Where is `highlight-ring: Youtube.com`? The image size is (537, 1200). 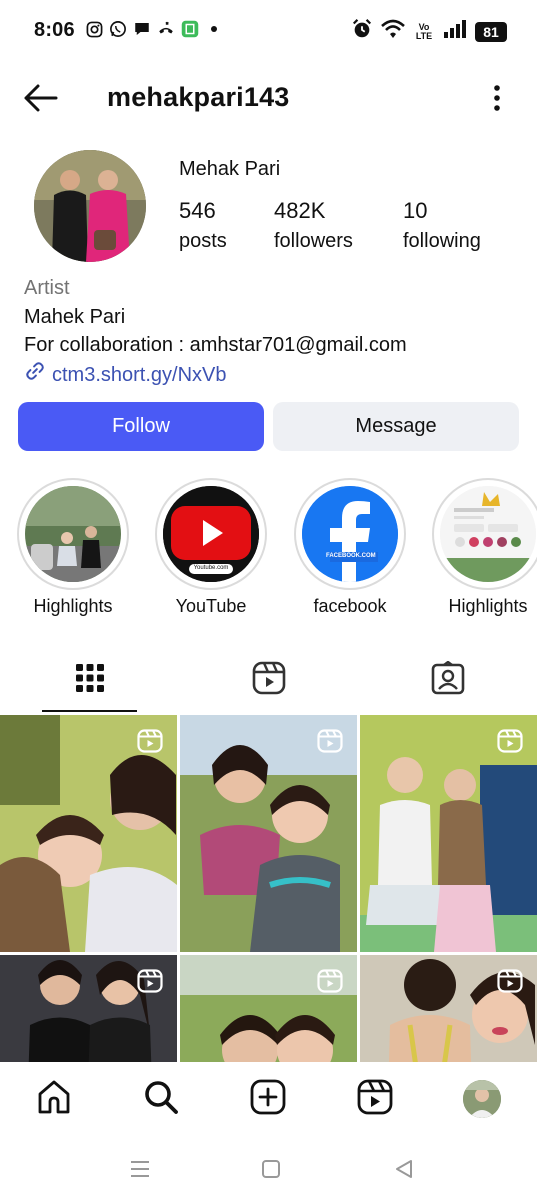 highlight-ring: Youtube.com is located at coordinates (211, 534).